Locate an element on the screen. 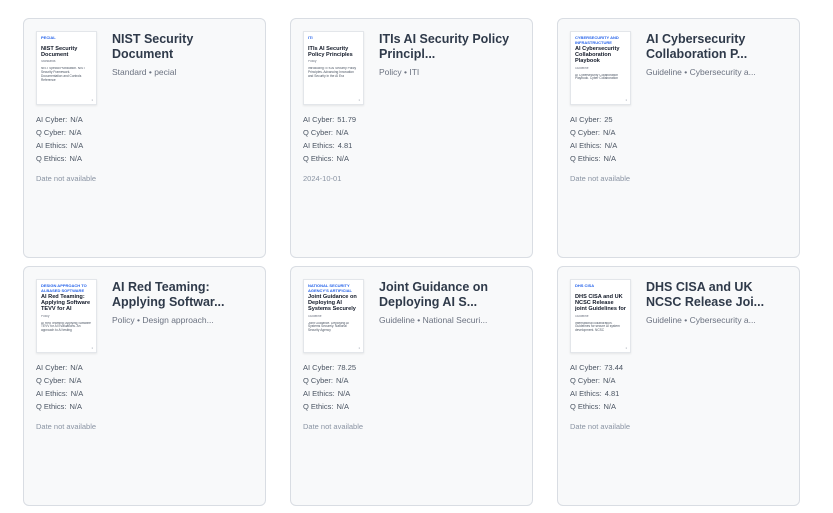 The height and width of the screenshot is (513, 833). score-value: 73.44 is located at coordinates (614, 367).